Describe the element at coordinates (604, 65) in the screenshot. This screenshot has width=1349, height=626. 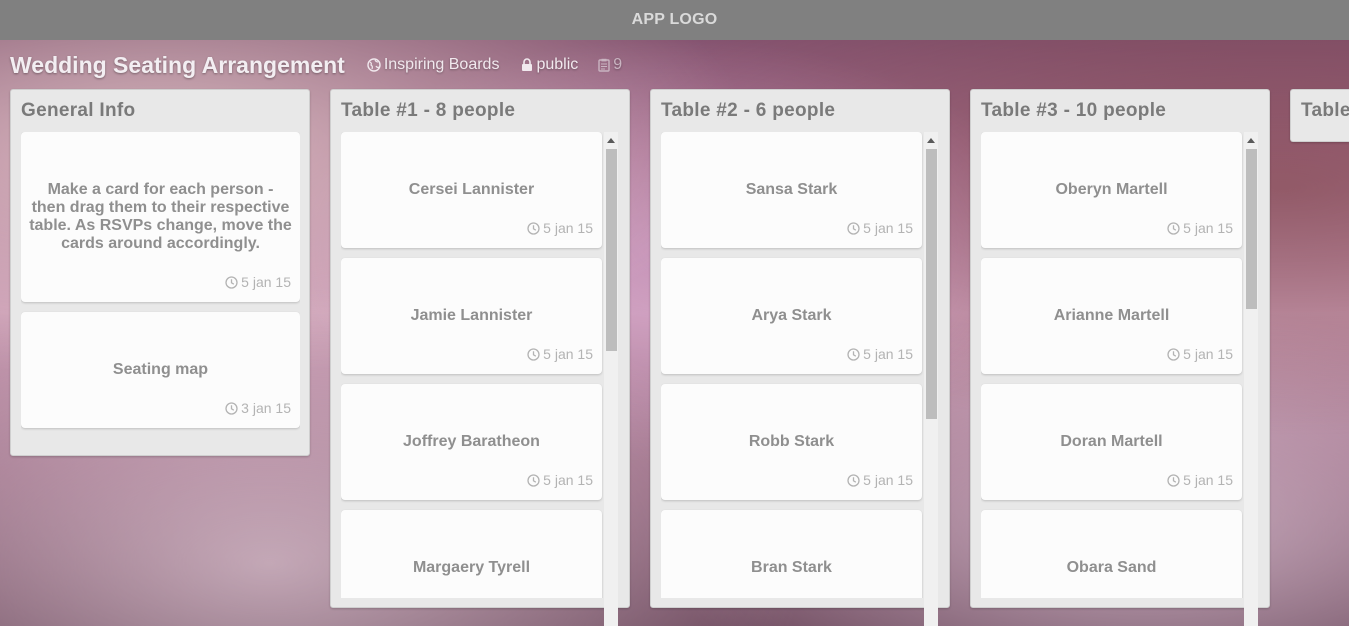
I see `clipboard-icon` at that location.